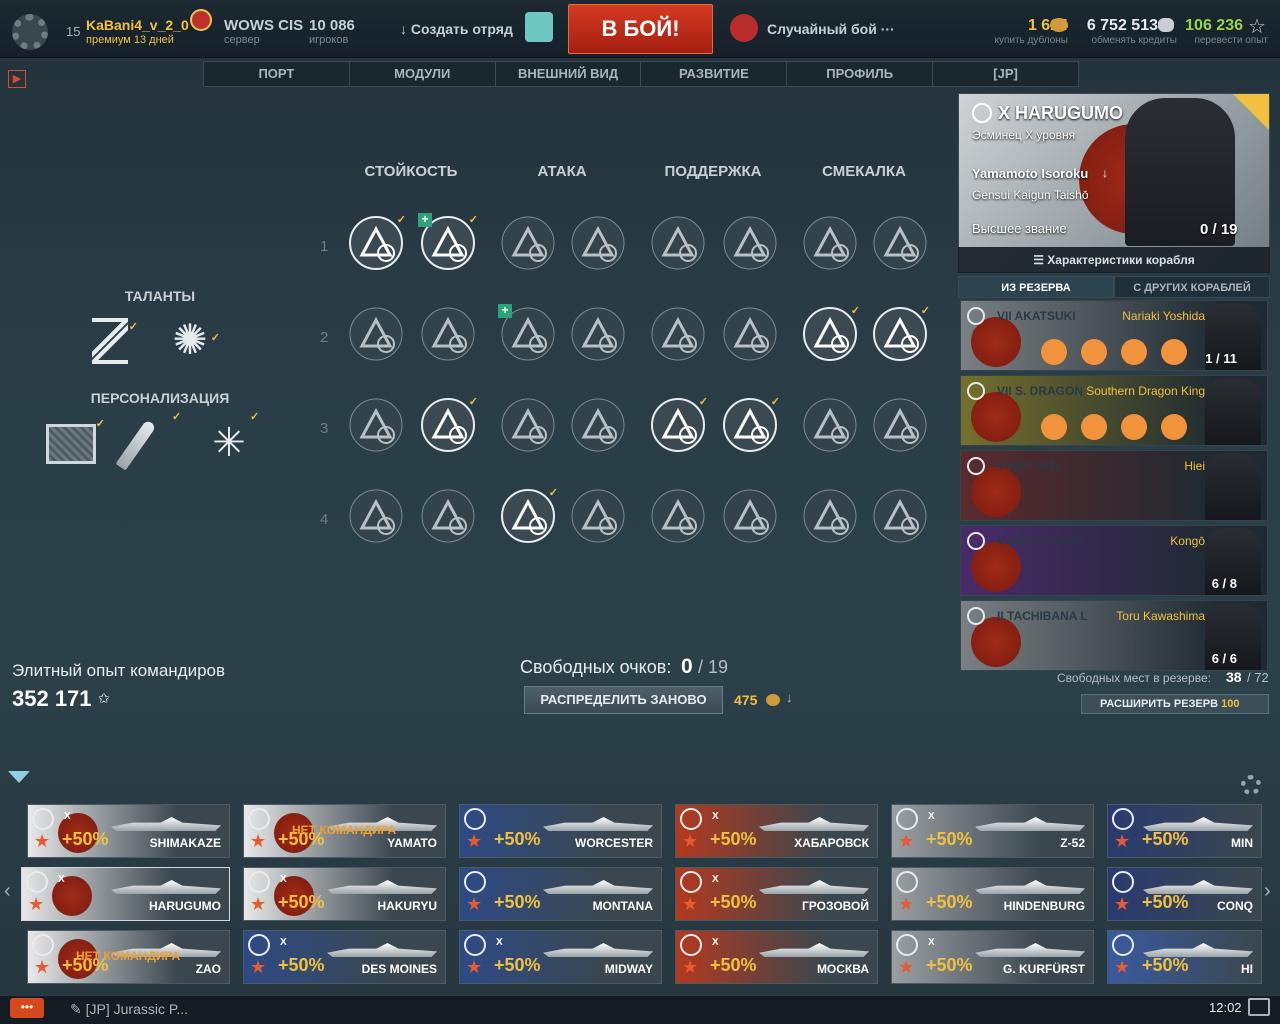  I want to click on ship-tile: ★ +50% HI, so click(1184, 957).